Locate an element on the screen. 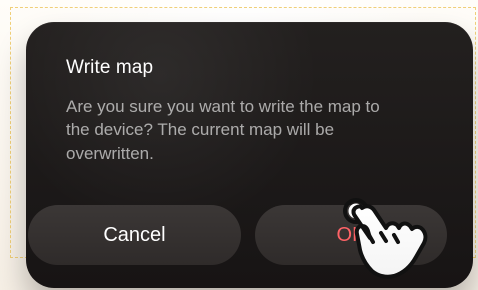 This screenshot has width=478, height=290. ok-button: OK is located at coordinates (351, 235).